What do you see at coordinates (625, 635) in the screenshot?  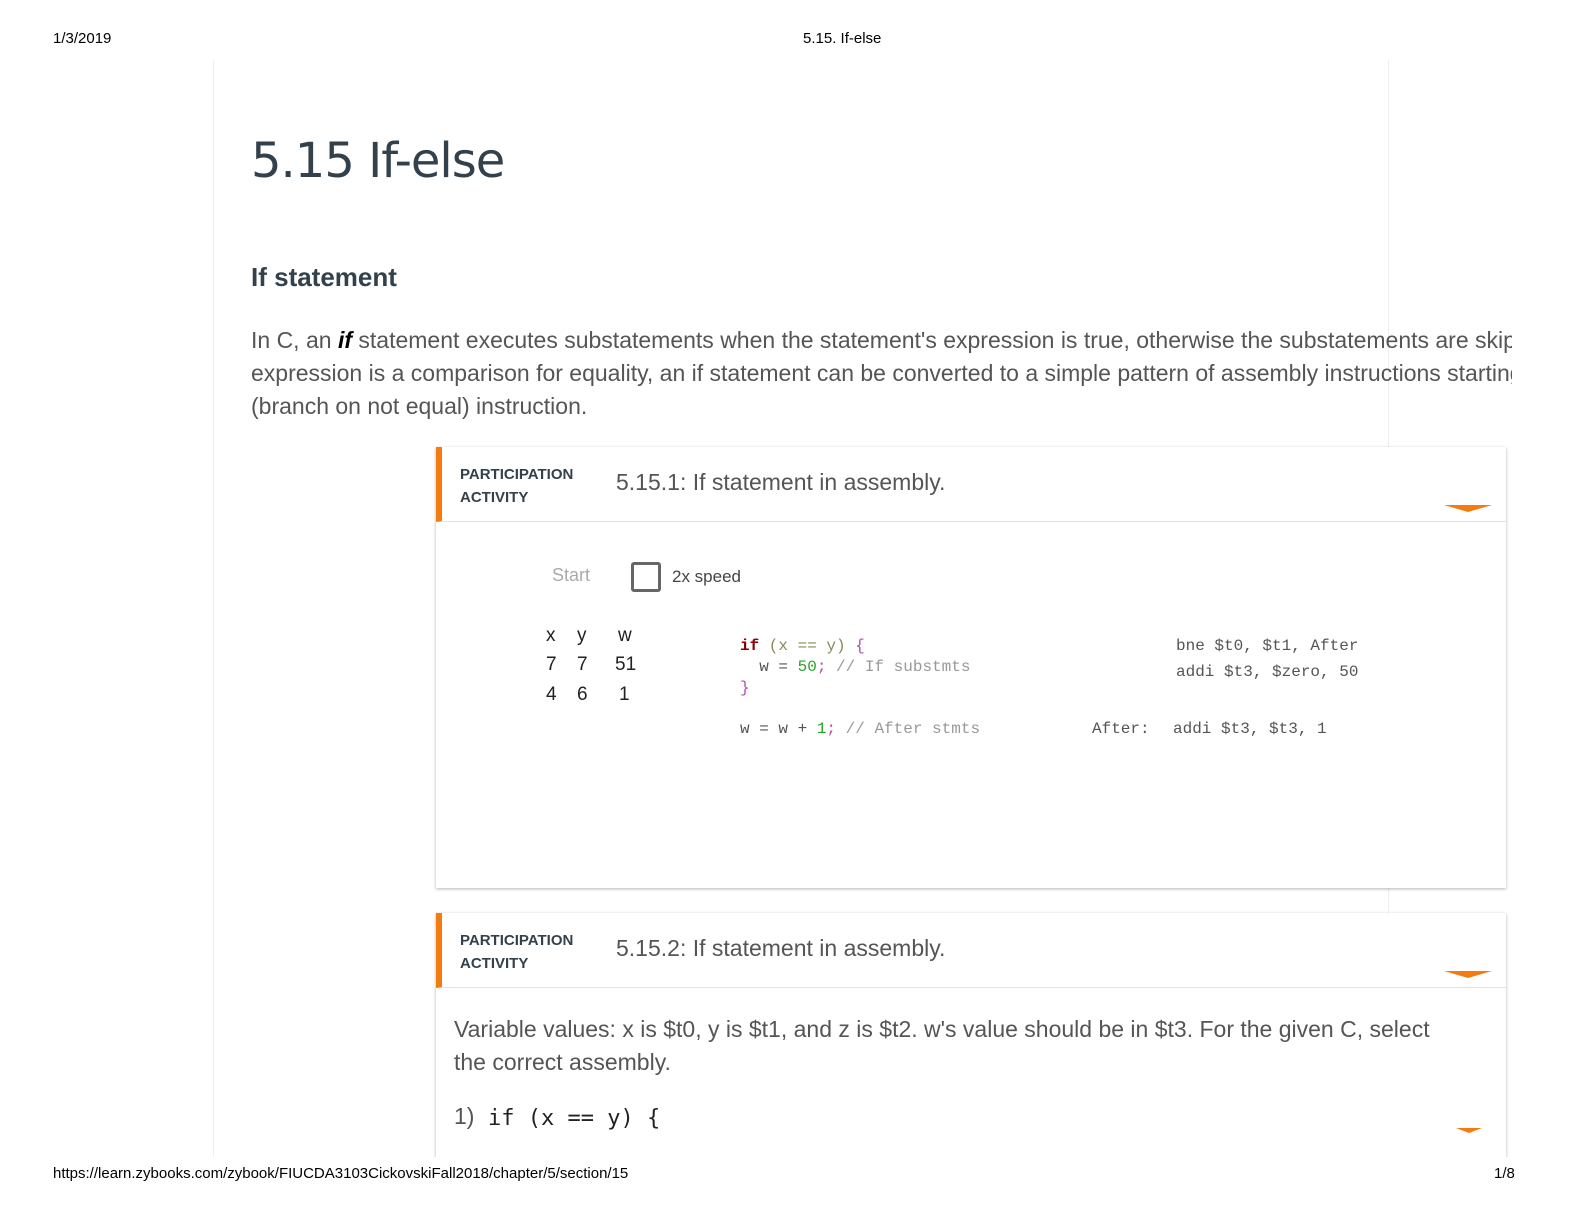 I see `var-header-w: w` at bounding box center [625, 635].